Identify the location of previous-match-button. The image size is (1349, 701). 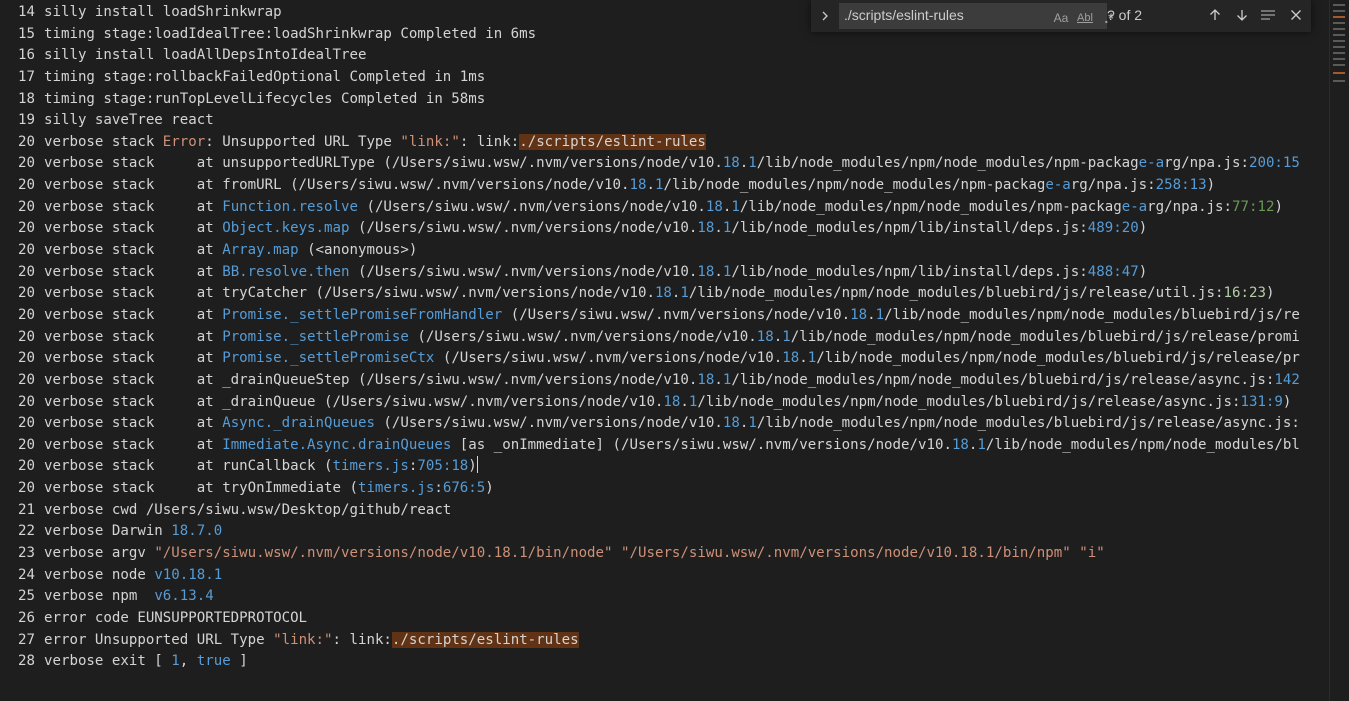
(1215, 15).